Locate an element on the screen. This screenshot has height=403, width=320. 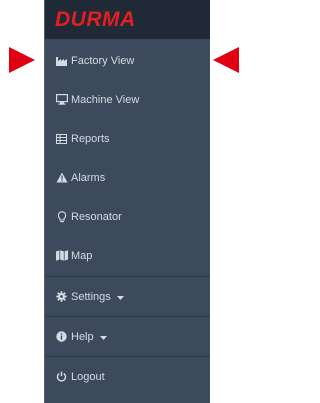
sidebar-item-label: Factory View is located at coordinates (103, 60).